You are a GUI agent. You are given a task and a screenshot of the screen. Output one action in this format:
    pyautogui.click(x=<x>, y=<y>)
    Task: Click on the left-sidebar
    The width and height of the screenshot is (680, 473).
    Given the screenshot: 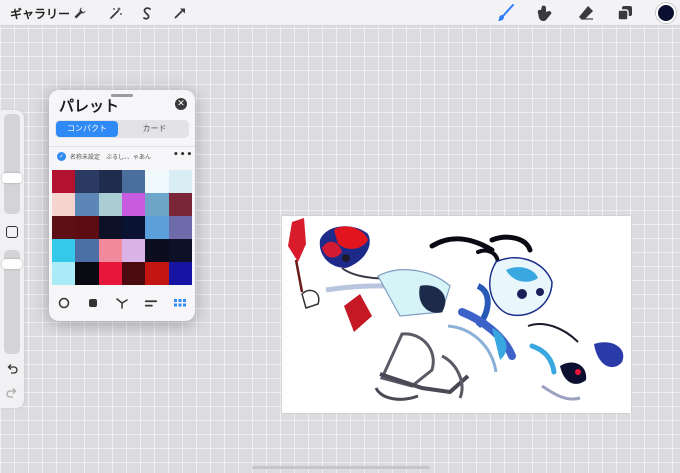 What is the action you would take?
    pyautogui.click(x=12, y=259)
    